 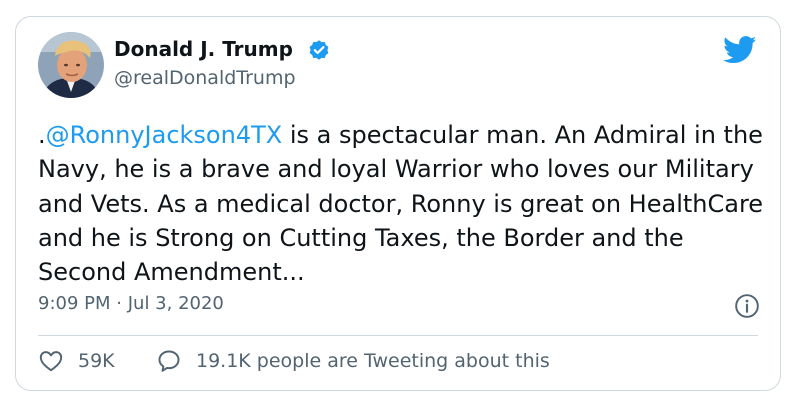 I want to click on conversation-link: 19.1K people are Tweeting about this, so click(x=353, y=361).